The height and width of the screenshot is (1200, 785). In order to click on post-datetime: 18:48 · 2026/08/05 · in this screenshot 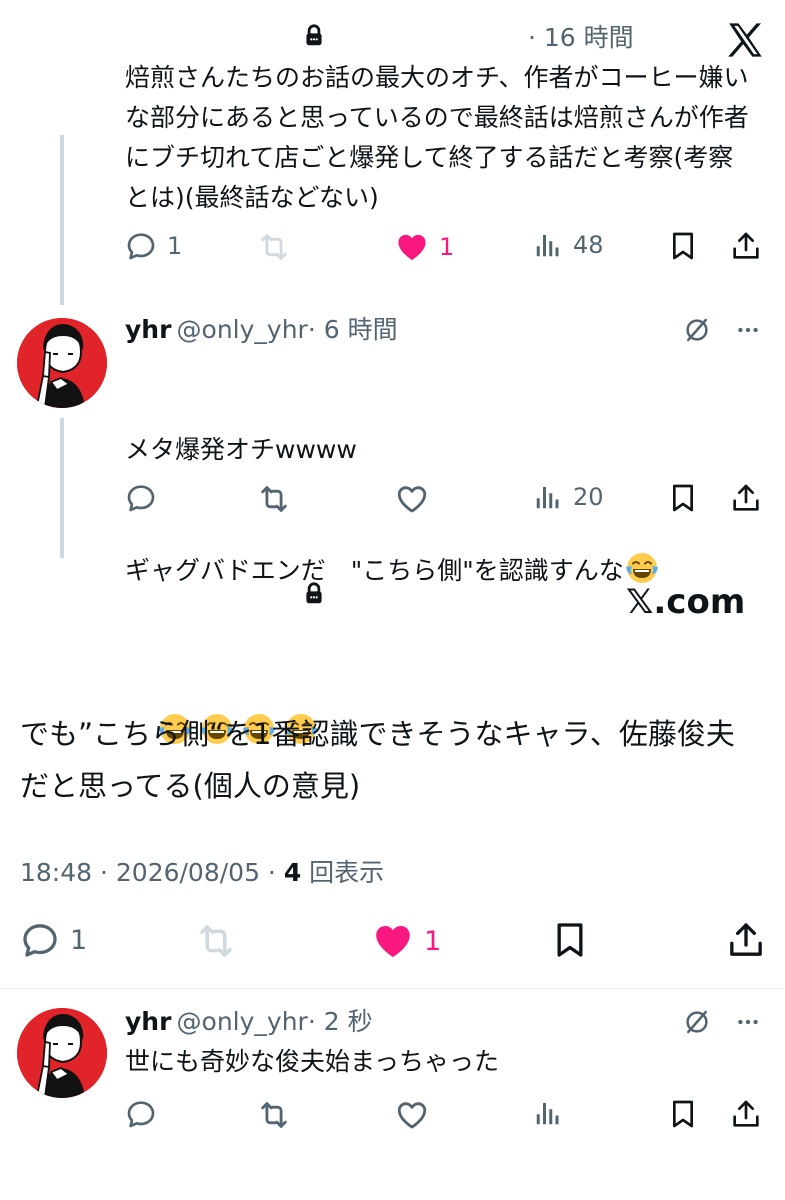, I will do `click(152, 872)`.